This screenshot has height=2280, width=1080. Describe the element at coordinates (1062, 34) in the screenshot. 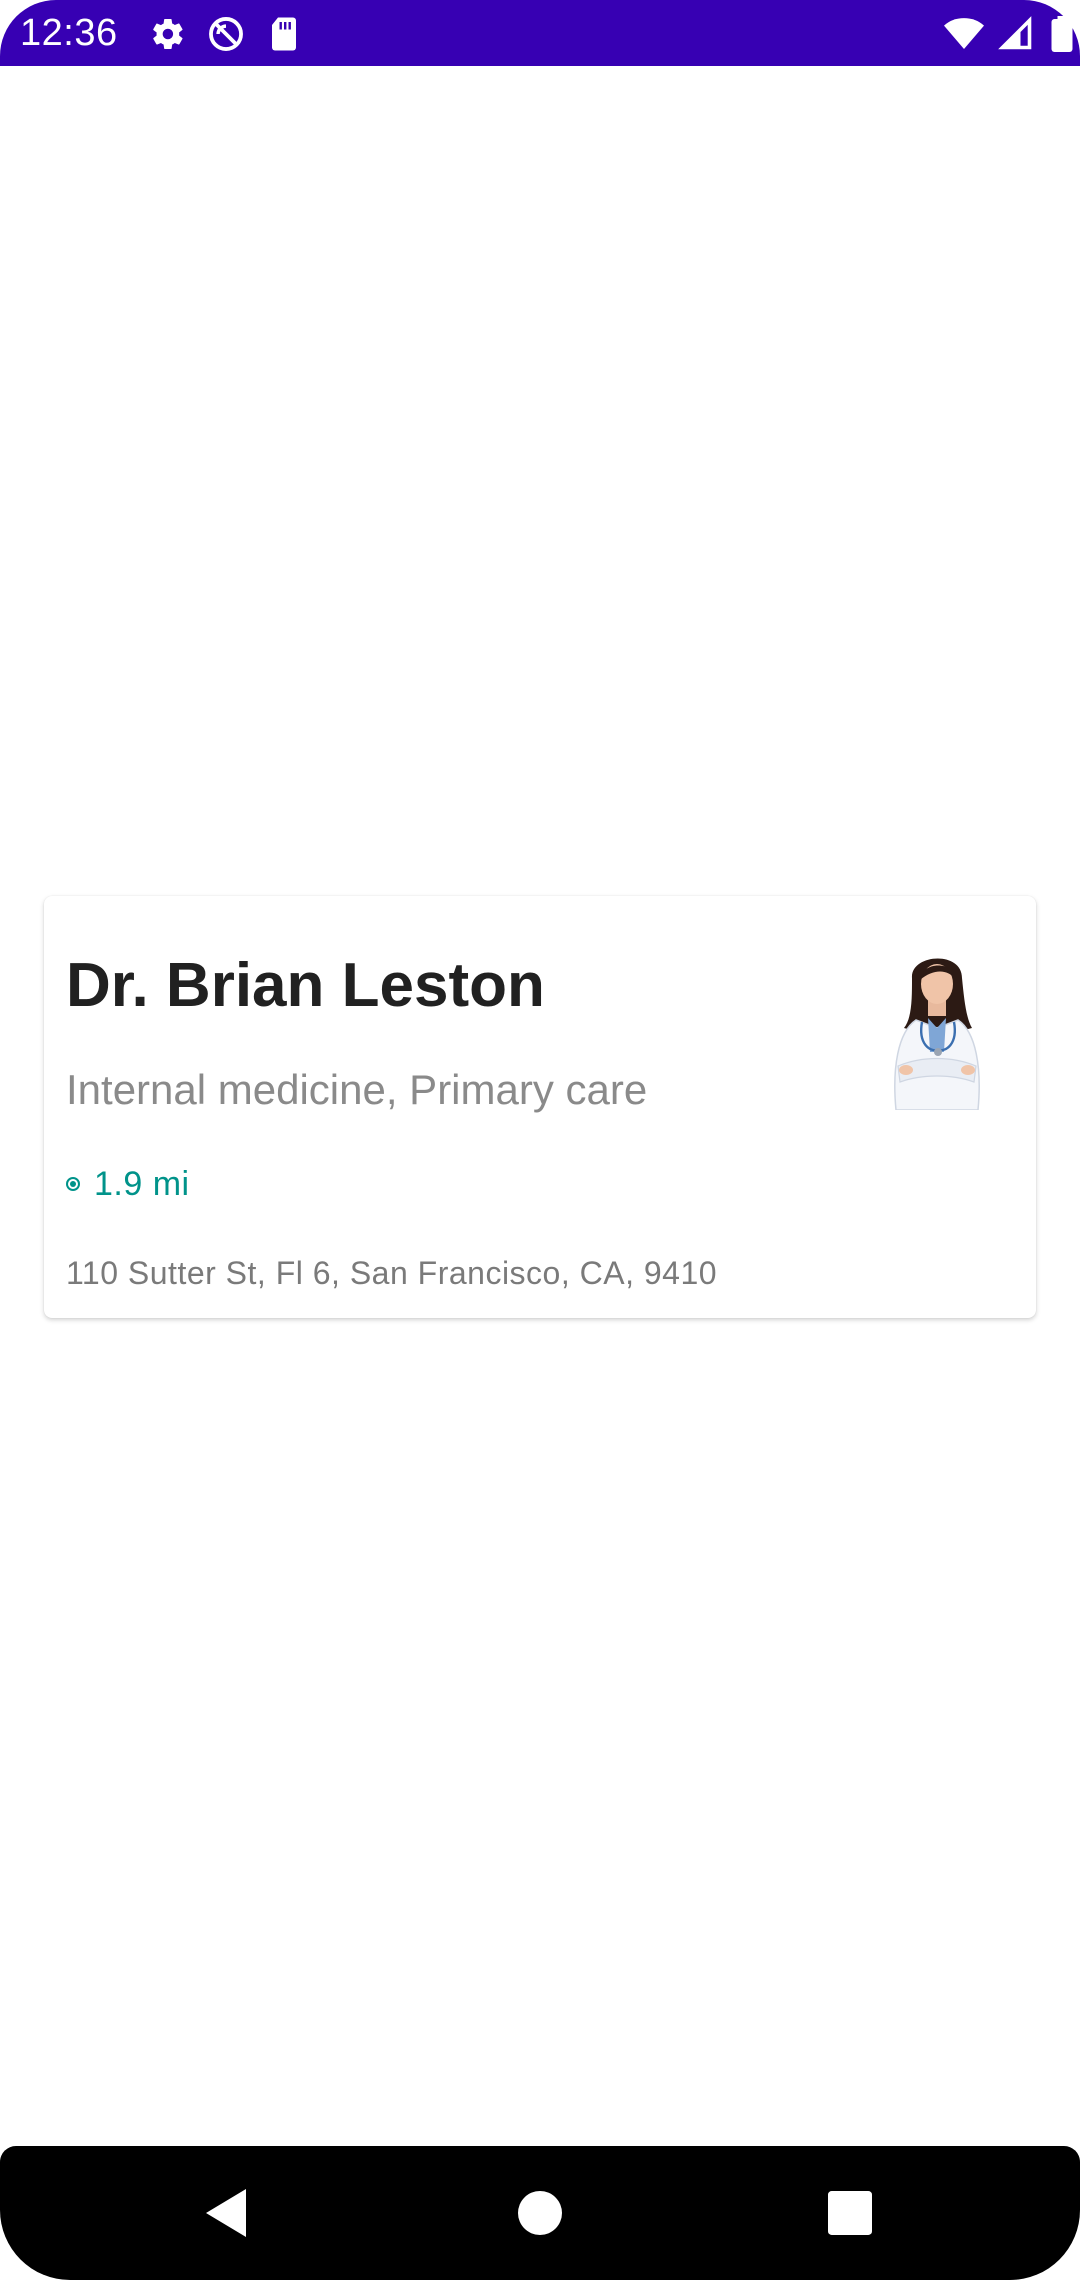

I see `battery-icon` at that location.